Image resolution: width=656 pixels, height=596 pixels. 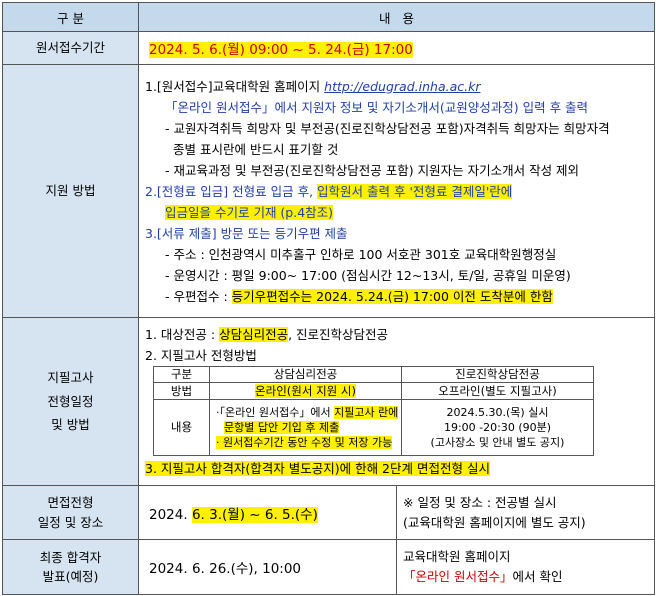 What do you see at coordinates (396, 17) in the screenshot?
I see `header-content: 내 용` at bounding box center [396, 17].